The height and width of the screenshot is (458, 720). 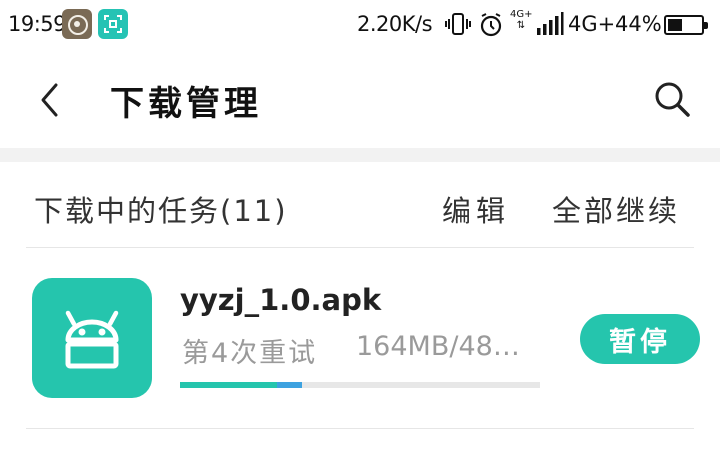 What do you see at coordinates (290, 385) in the screenshot?
I see `progress-buffer` at bounding box center [290, 385].